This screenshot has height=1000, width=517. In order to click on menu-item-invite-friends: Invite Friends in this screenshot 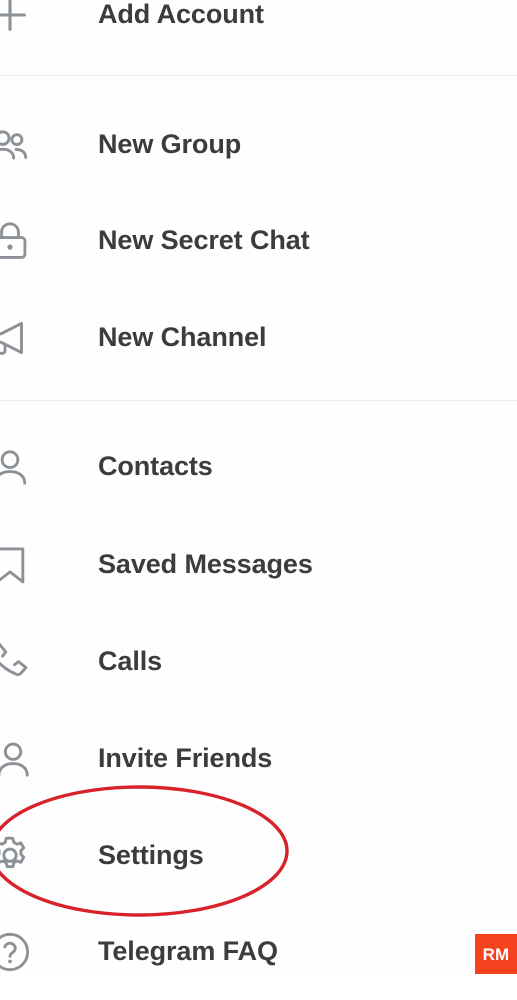, I will do `click(258, 758)`.